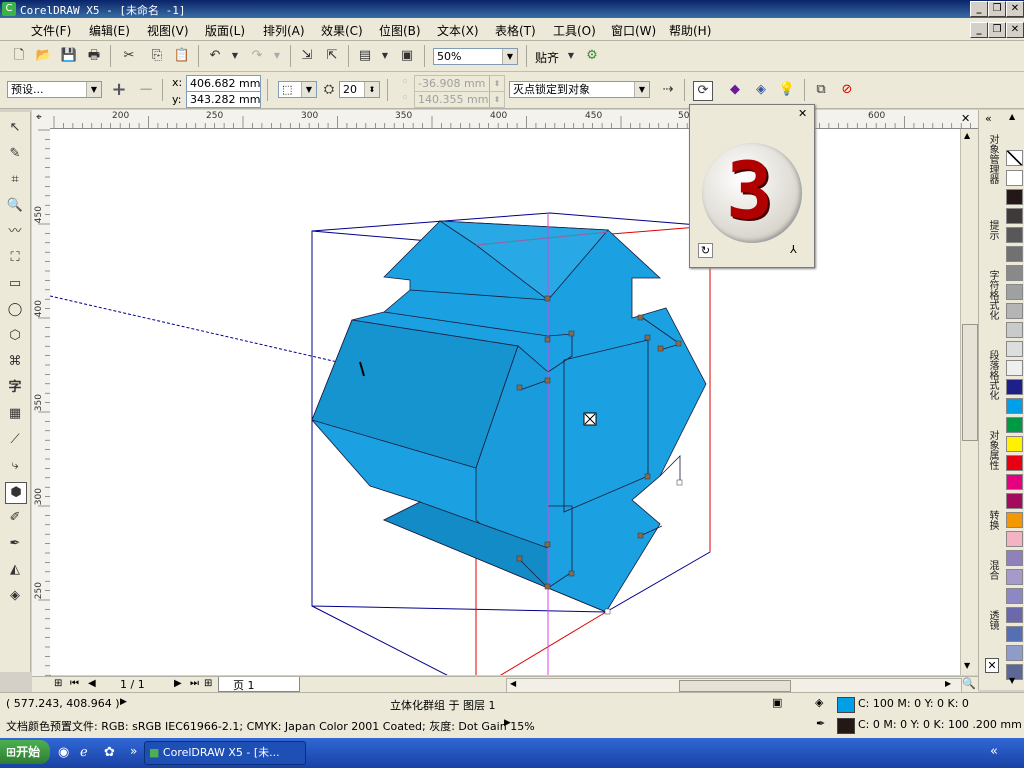  What do you see at coordinates (459, 99) in the screenshot?
I see `vanishing-point-y-input: 140.355 mm ⬍` at bounding box center [459, 99].